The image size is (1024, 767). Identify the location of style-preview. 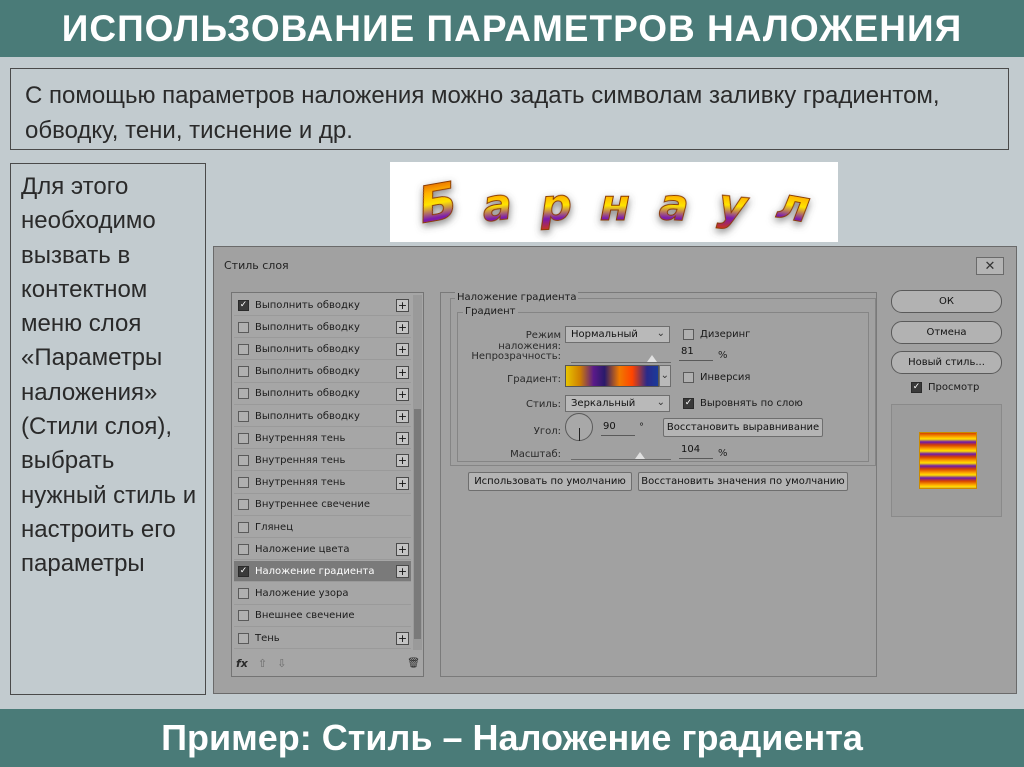
(946, 460).